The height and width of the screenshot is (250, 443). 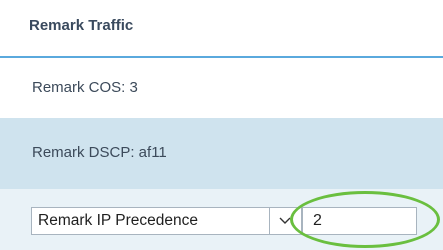 I want to click on chevron-down-icon, so click(x=285, y=221).